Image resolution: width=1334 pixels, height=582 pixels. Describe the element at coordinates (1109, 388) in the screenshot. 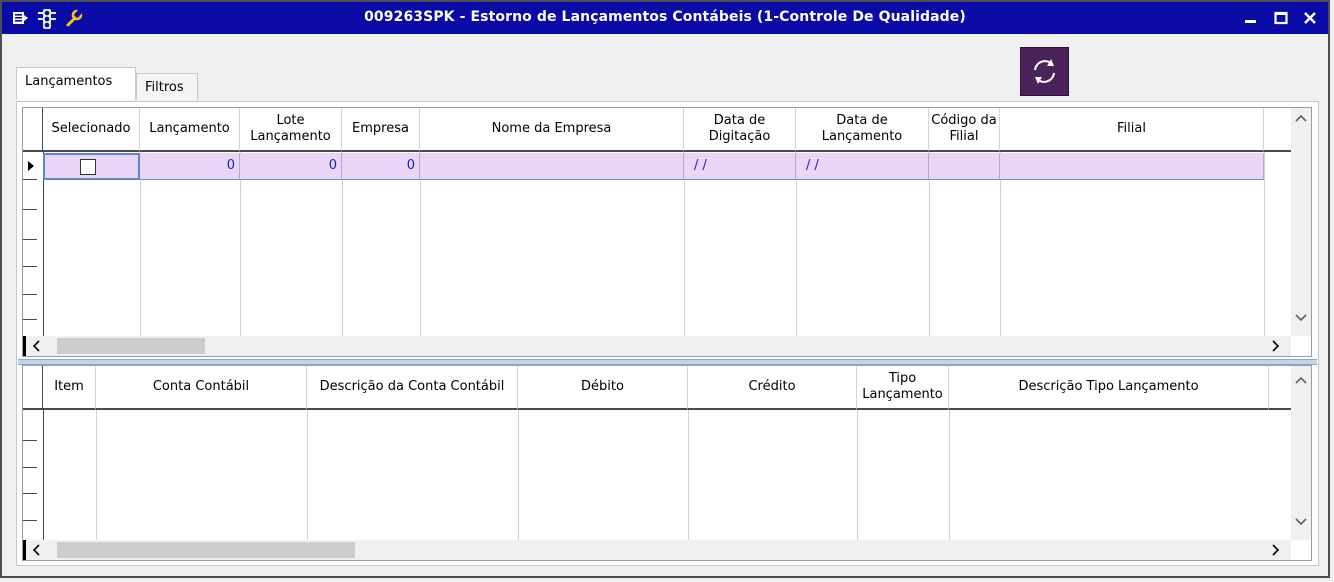

I see `header-descricao-tipo: Descrição Tipo Lançamento` at that location.